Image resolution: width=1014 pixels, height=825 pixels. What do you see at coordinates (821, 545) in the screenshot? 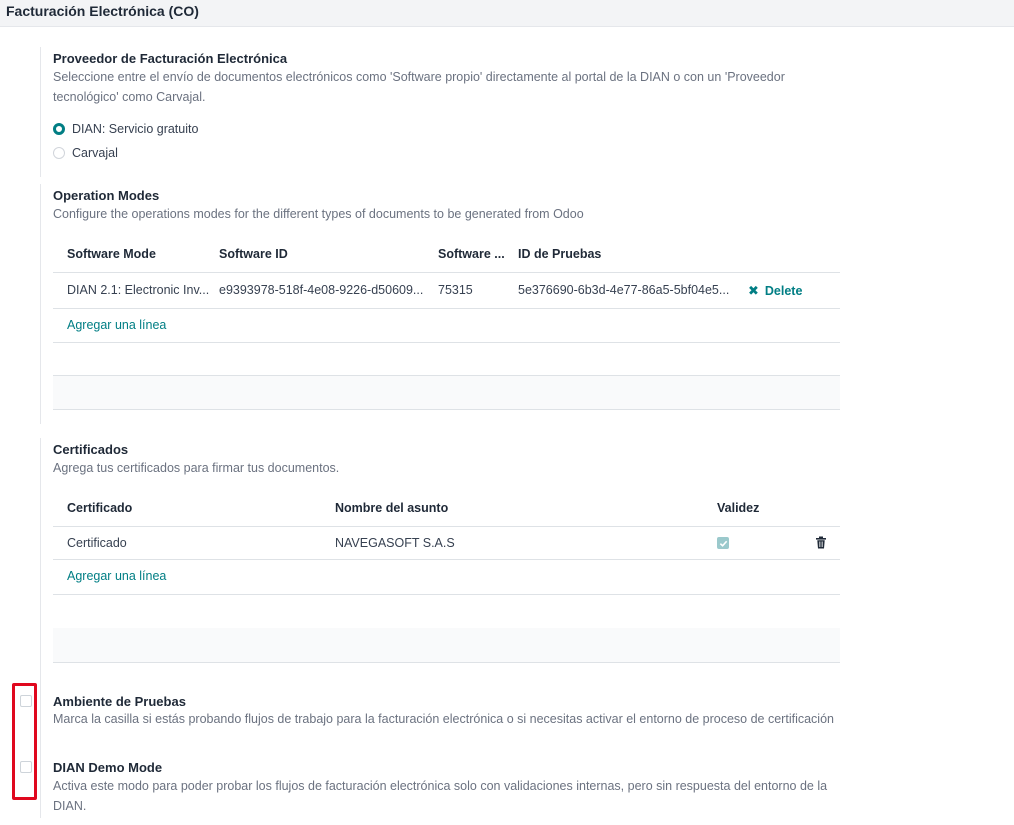
I see `trash-icon` at bounding box center [821, 545].